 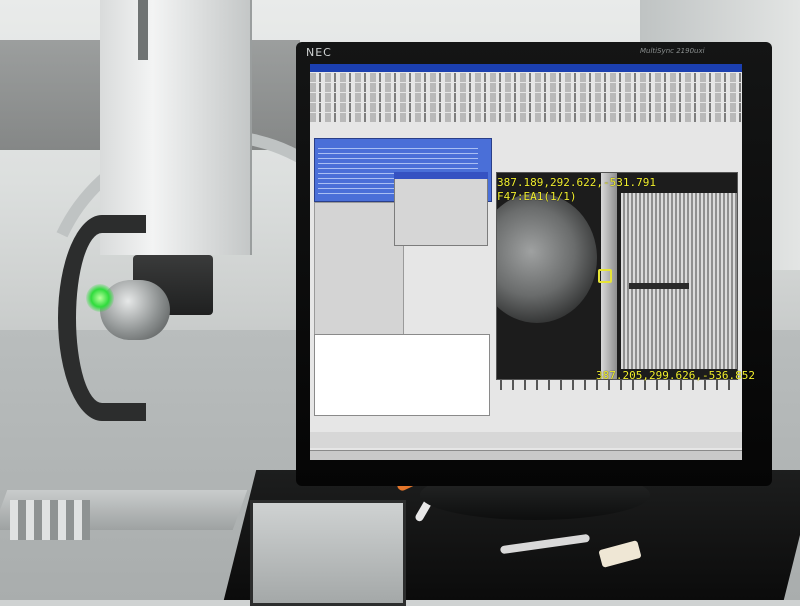 I want to click on window-tabs, so click(x=526, y=440).